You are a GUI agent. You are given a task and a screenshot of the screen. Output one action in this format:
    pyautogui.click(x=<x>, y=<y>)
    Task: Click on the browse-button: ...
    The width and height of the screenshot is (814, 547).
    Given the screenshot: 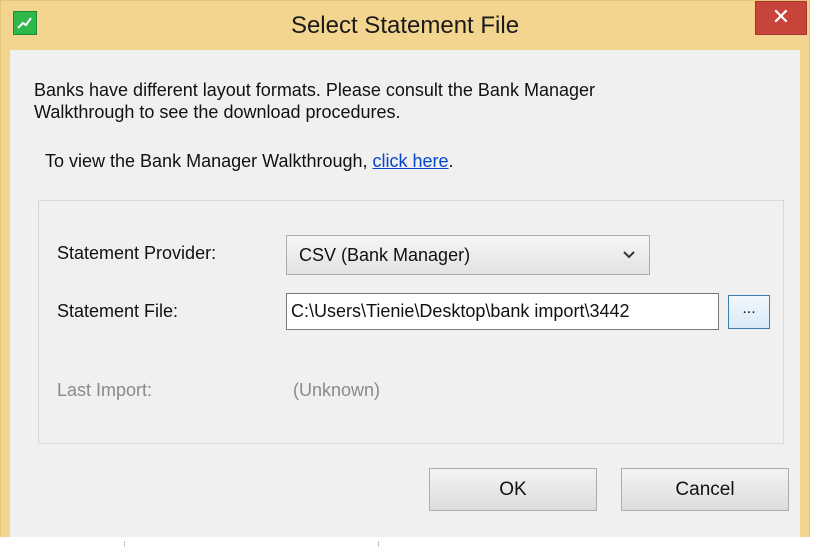 What is the action you would take?
    pyautogui.click(x=749, y=312)
    